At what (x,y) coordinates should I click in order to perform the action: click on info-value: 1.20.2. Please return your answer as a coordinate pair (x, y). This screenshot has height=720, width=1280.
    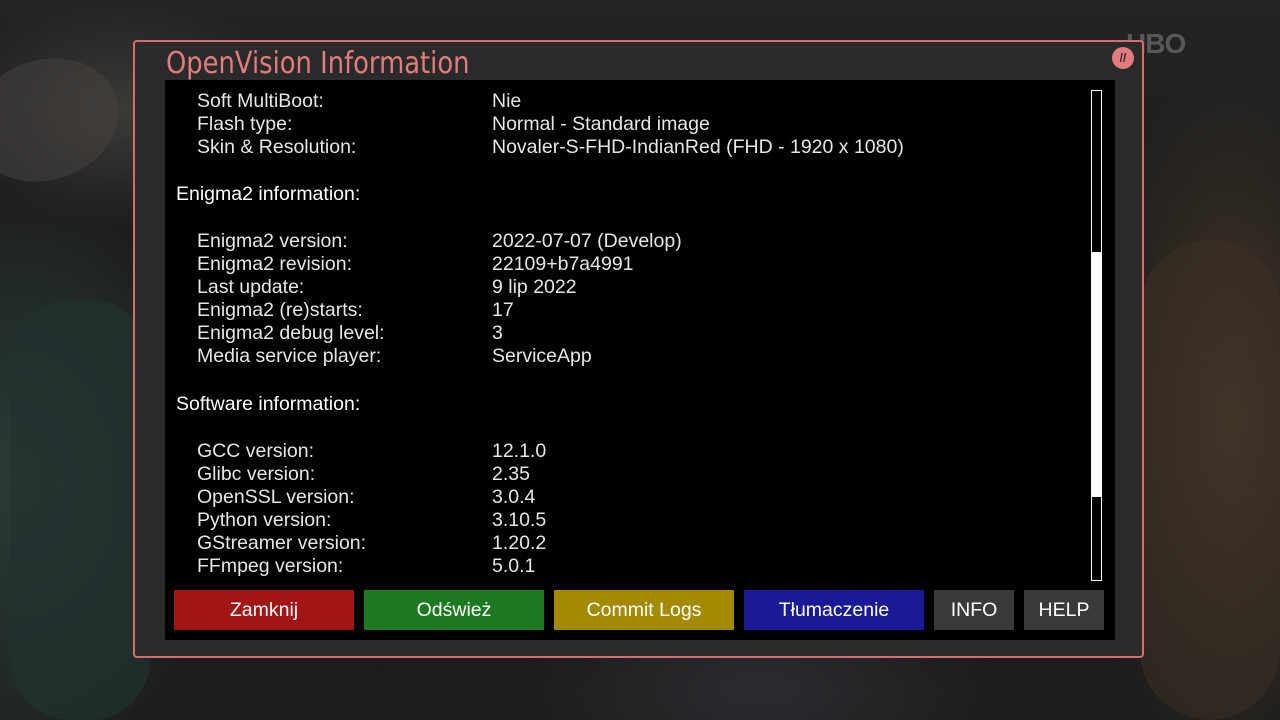
    Looking at the image, I should click on (519, 543).